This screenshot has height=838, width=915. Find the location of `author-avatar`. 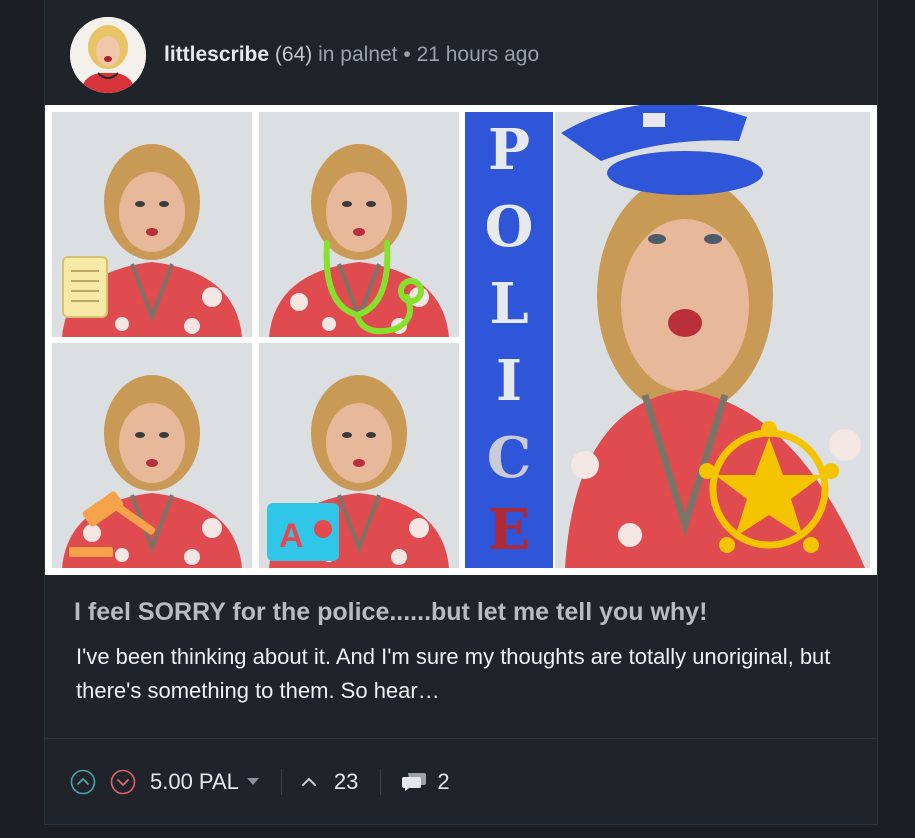

author-avatar is located at coordinates (108, 55).